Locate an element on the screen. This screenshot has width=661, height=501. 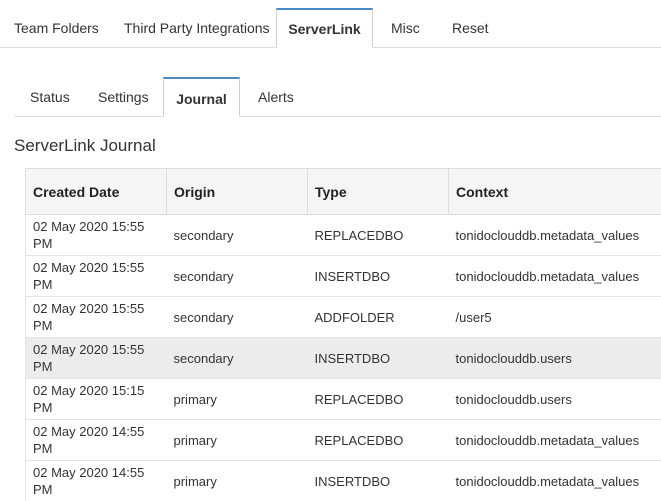
cell-type: ADDFOLDER is located at coordinates (378, 317).